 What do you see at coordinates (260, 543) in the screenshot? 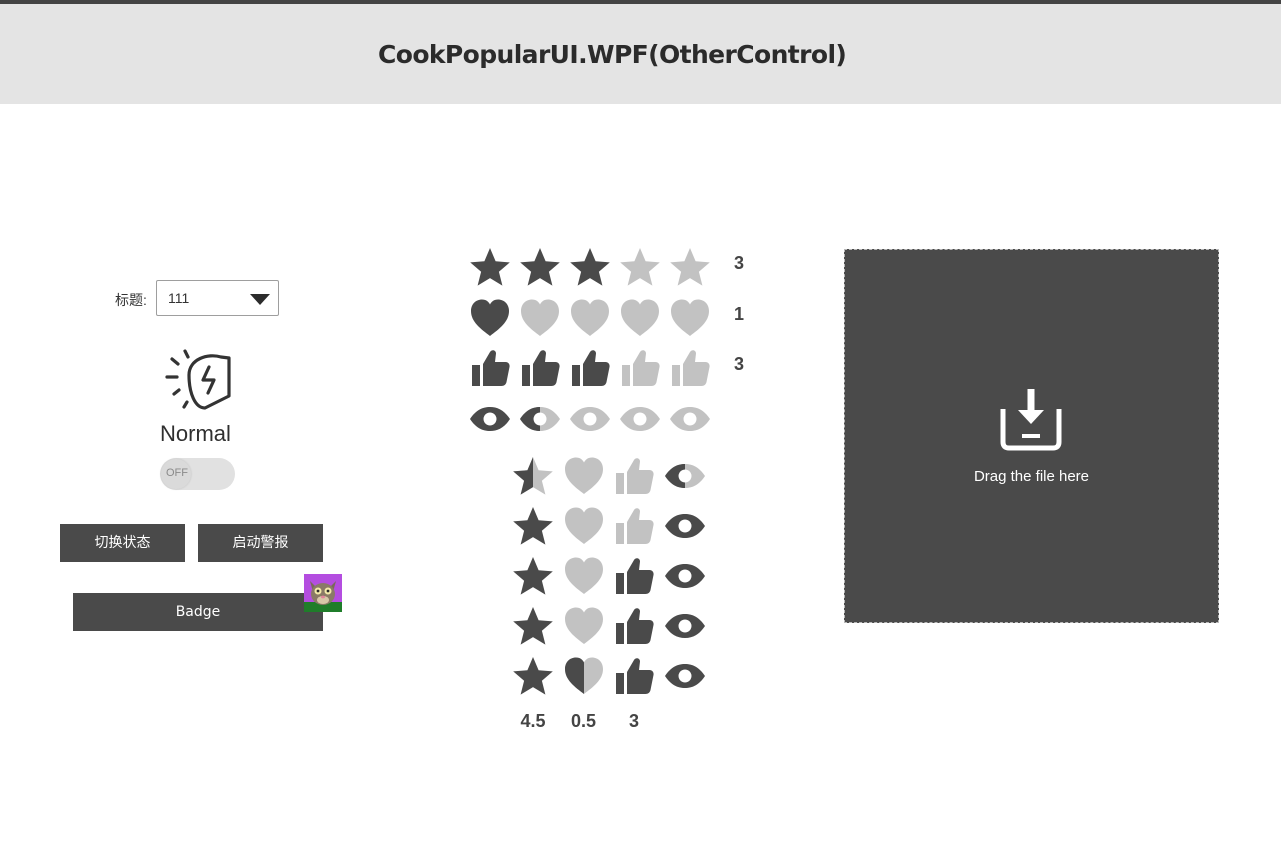
I see `start-alarm-button: 启动警报` at bounding box center [260, 543].